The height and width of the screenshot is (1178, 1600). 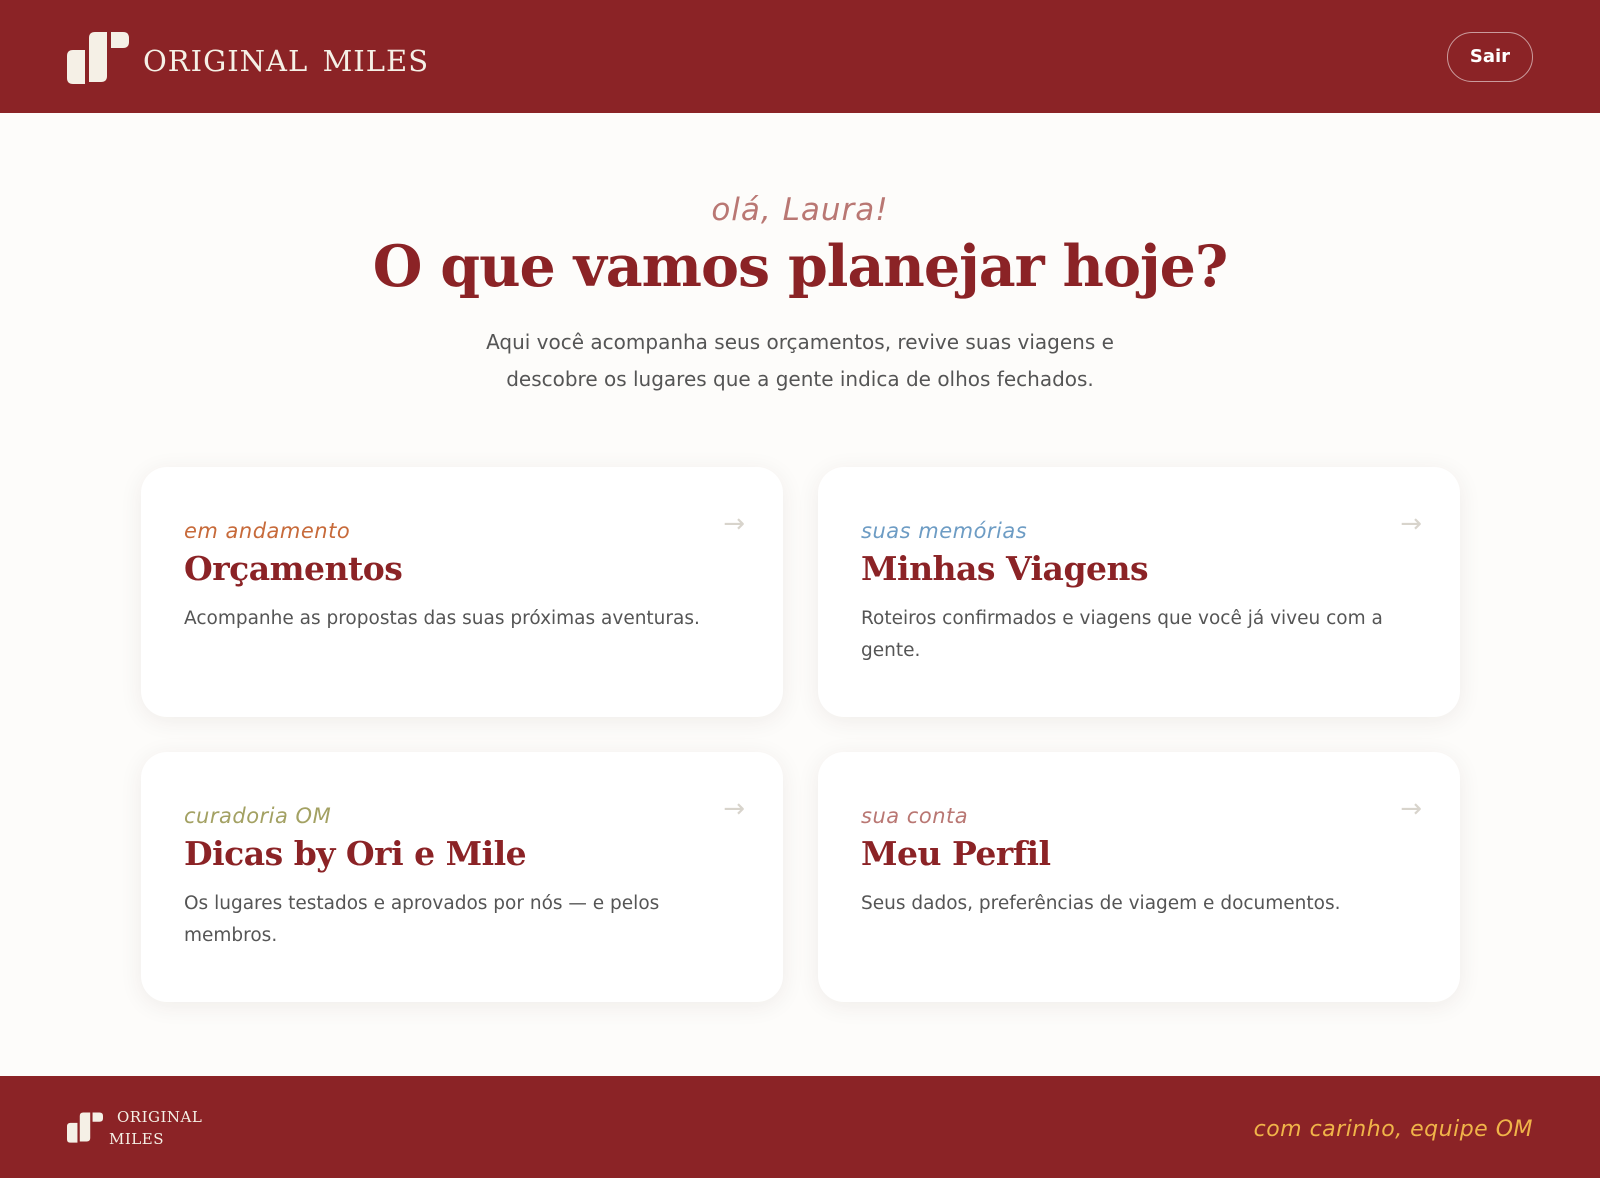 What do you see at coordinates (800, 1127) in the screenshot?
I see `footer: Original Miles com carinho, equipe OM` at bounding box center [800, 1127].